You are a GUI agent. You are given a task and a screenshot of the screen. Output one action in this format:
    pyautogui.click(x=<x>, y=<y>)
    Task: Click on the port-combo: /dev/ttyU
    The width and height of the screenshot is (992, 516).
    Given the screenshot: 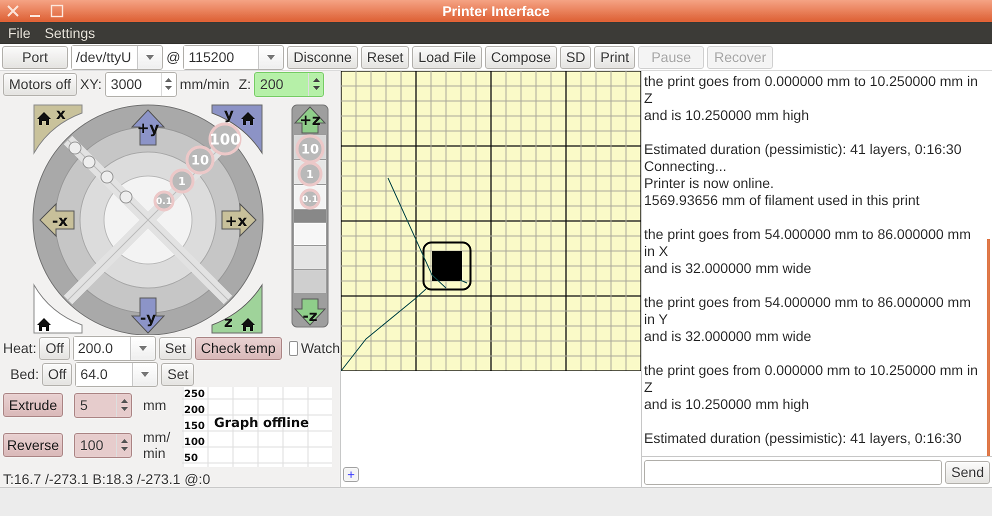 What is the action you would take?
    pyautogui.click(x=117, y=57)
    